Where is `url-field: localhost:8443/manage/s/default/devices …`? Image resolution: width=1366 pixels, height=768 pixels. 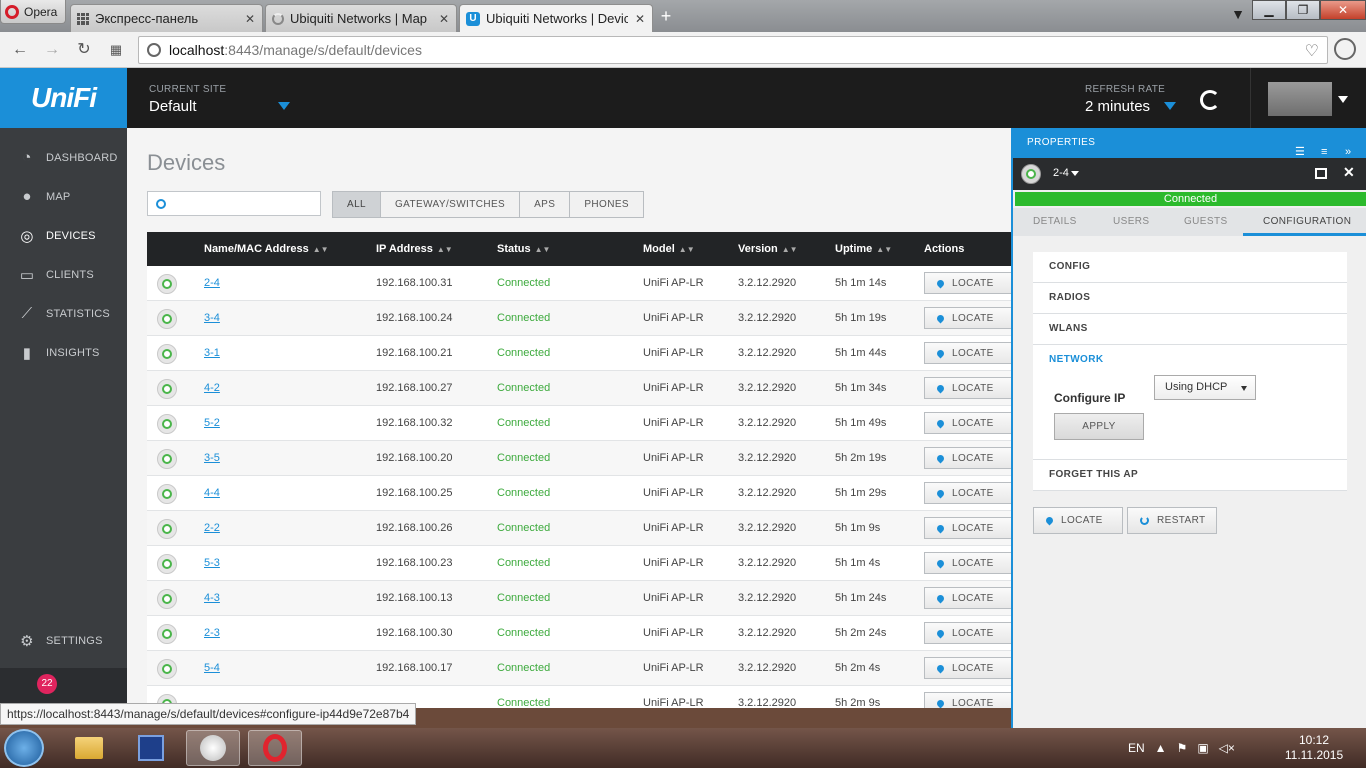
url-field: localhost:8443/manage/s/default/devices … is located at coordinates (733, 50).